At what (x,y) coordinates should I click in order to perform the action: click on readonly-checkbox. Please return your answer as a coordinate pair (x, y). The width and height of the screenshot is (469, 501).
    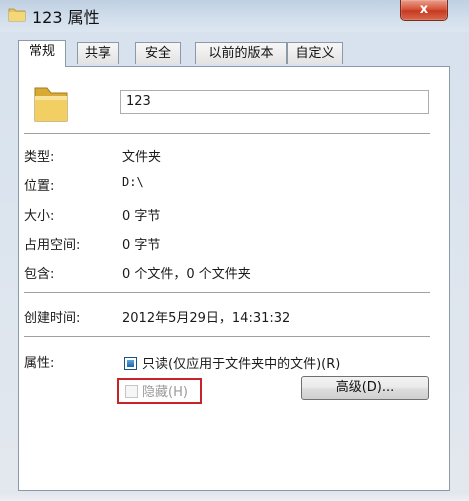
    Looking at the image, I should click on (130, 363).